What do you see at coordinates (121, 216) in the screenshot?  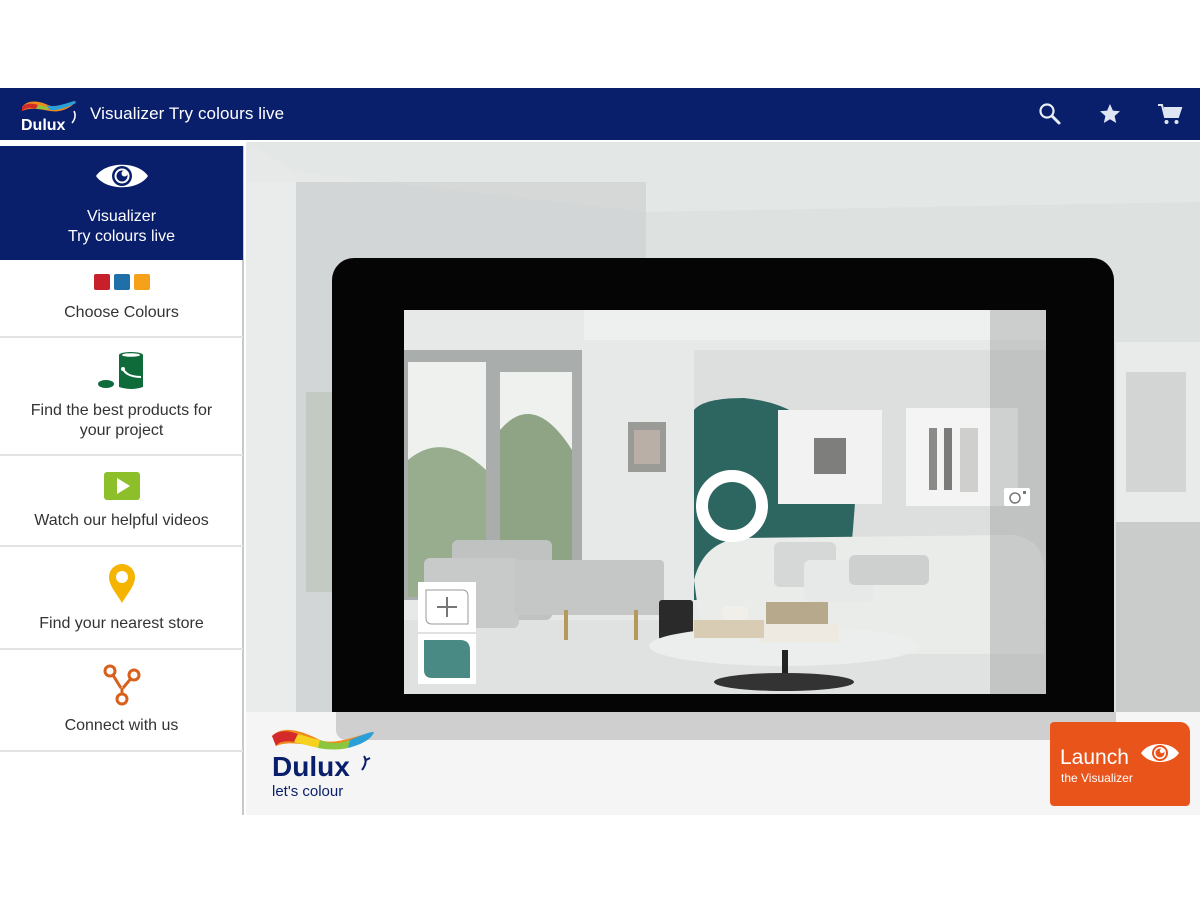 I see `sidebar-item-label: Visualizer` at bounding box center [121, 216].